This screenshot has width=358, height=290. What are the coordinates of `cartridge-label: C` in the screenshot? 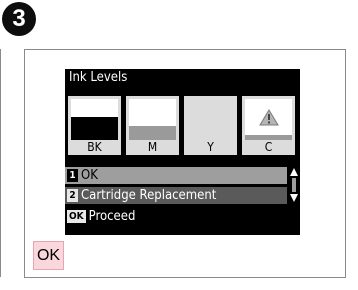 It's located at (268, 147).